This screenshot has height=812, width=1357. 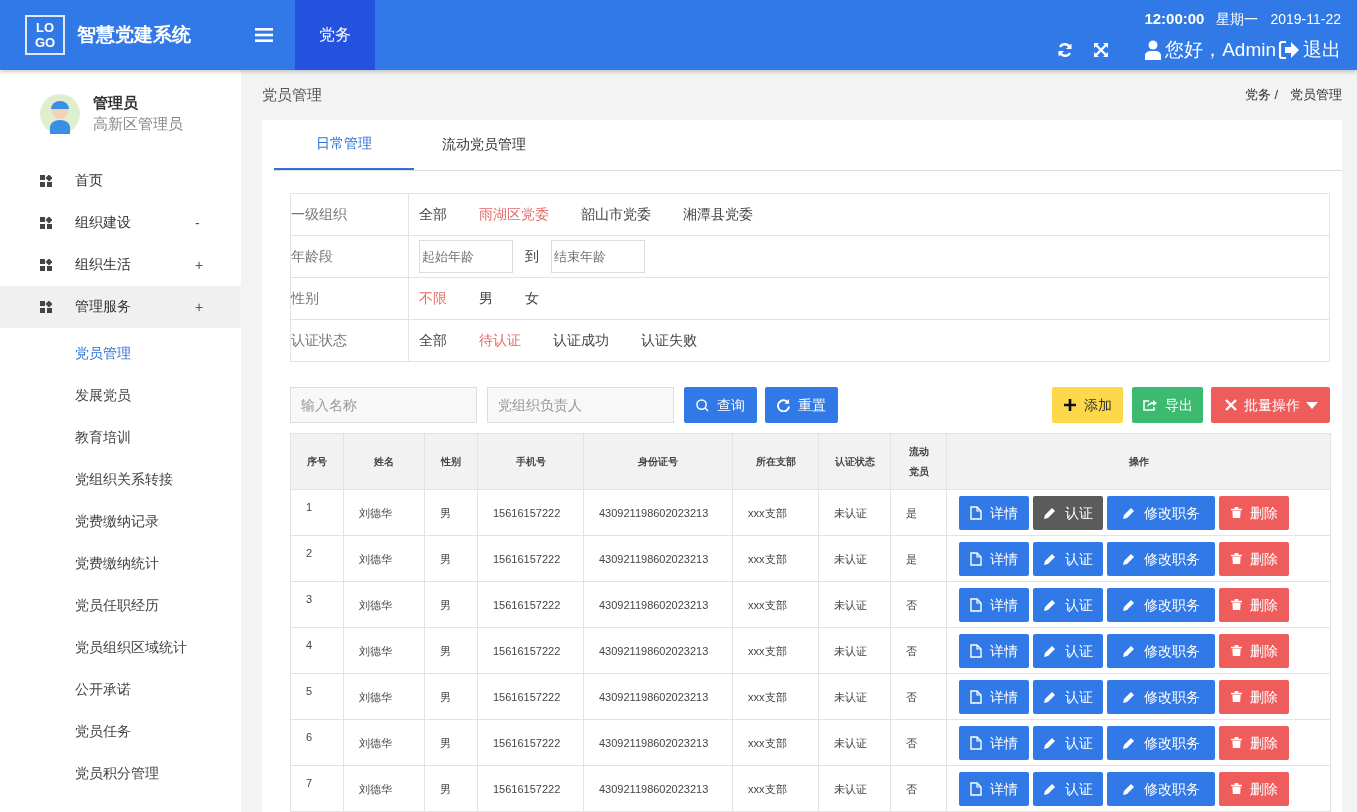 I want to click on submenu-item: 党员任职经历, so click(x=120, y=605).